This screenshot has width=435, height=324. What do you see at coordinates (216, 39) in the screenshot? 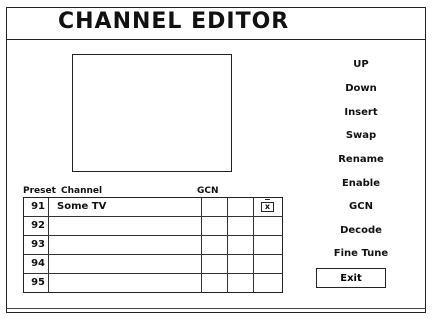
I see `title-divider` at bounding box center [216, 39].